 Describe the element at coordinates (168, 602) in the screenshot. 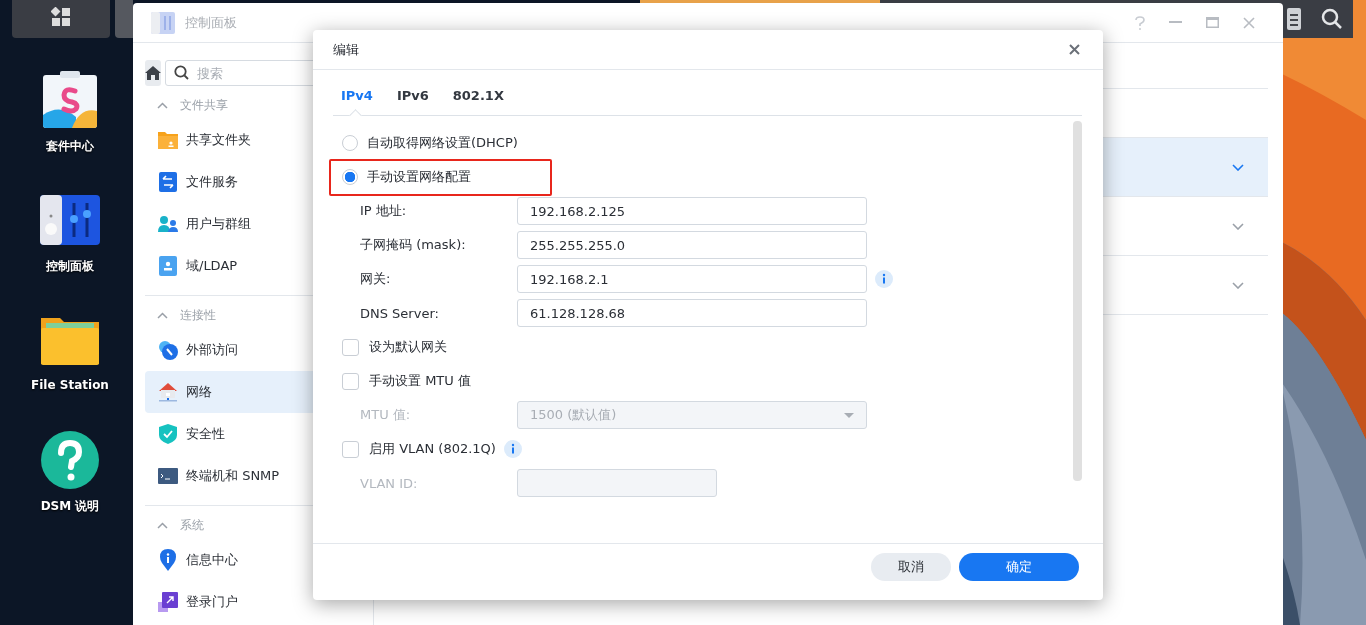

I see `arrow-square-icon` at that location.